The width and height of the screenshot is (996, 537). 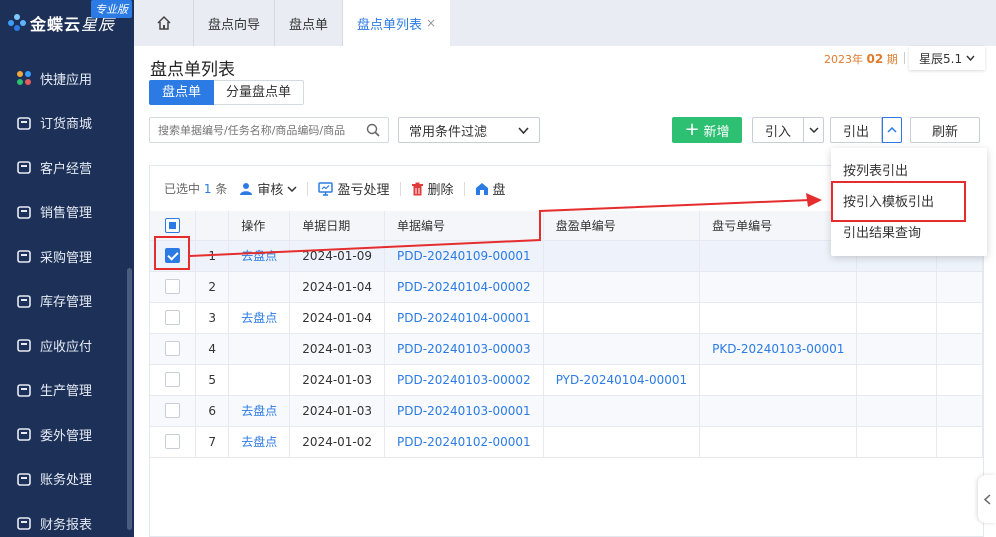 What do you see at coordinates (987, 499) in the screenshot?
I see `side-panel-toggle` at bounding box center [987, 499].